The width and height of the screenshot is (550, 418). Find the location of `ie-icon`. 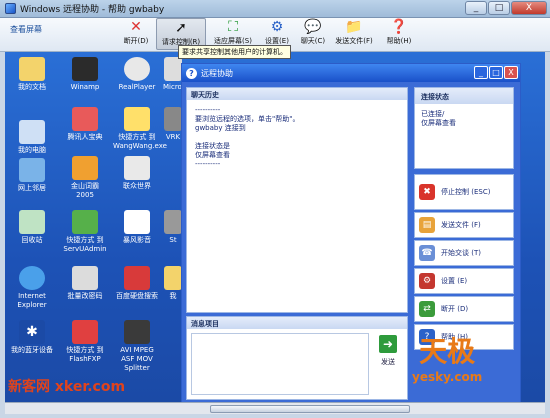

ie-icon is located at coordinates (32, 278).